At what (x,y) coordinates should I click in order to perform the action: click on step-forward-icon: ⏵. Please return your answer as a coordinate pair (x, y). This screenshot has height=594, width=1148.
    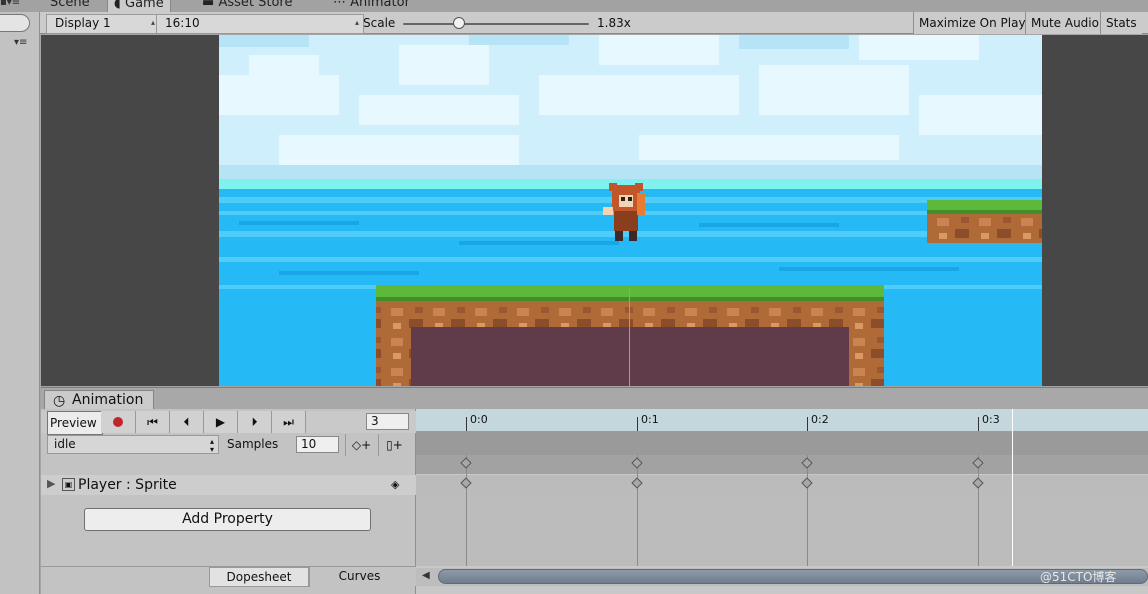
    Looking at the image, I should click on (254, 422).